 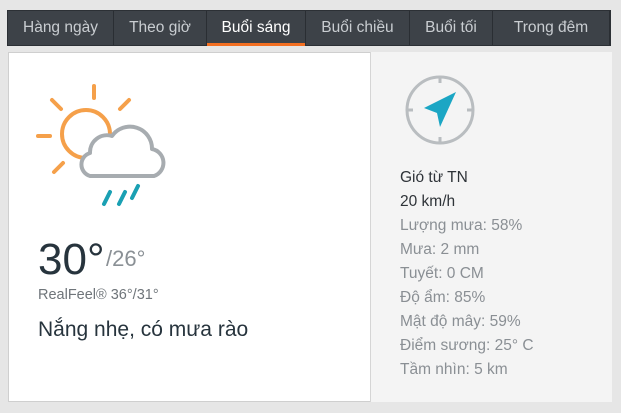 What do you see at coordinates (551, 28) in the screenshot?
I see `tab-overnight: Trong đêm` at bounding box center [551, 28].